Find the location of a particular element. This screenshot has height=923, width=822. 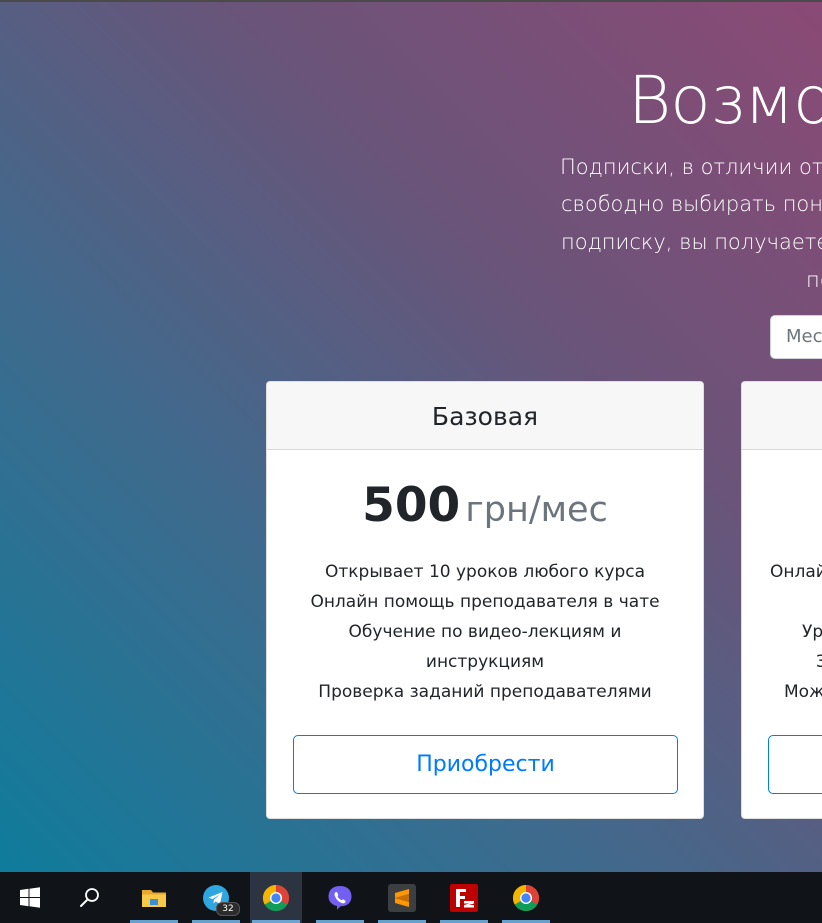

buy-button: Приобрести is located at coordinates (485, 764).